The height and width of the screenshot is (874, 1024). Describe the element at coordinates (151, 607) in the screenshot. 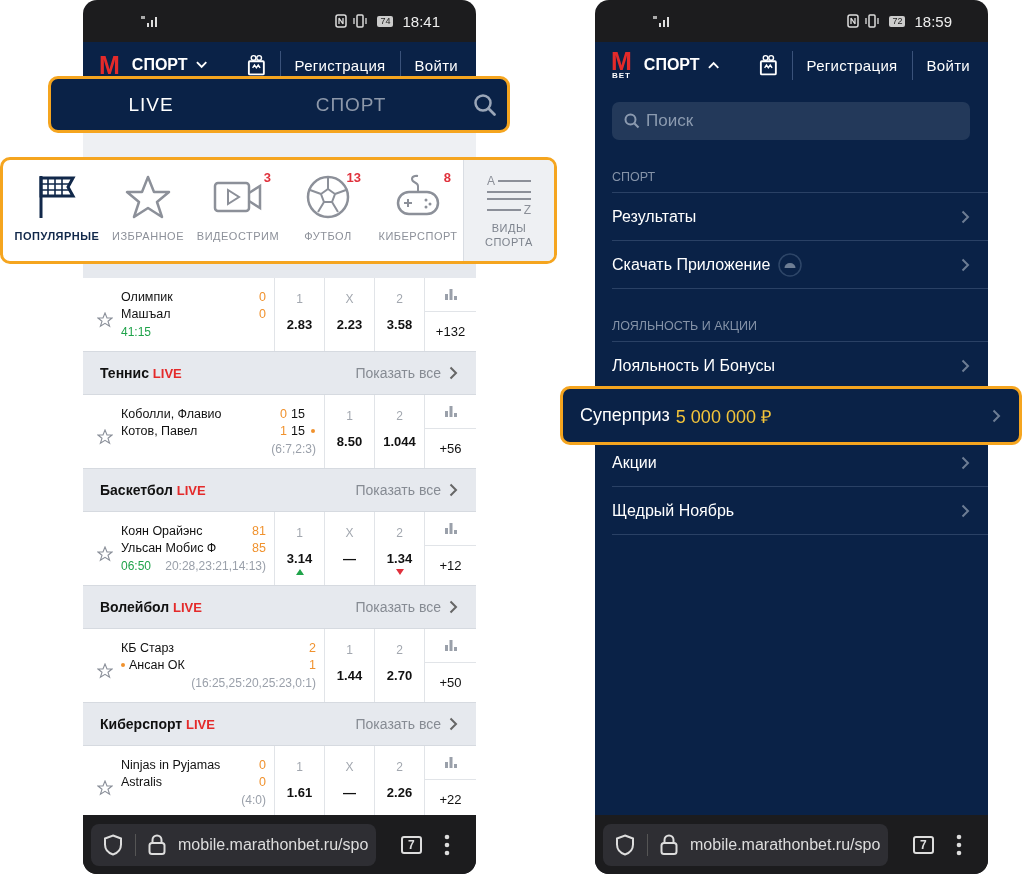

I see `sport-title: Волейбол LIVE` at that location.